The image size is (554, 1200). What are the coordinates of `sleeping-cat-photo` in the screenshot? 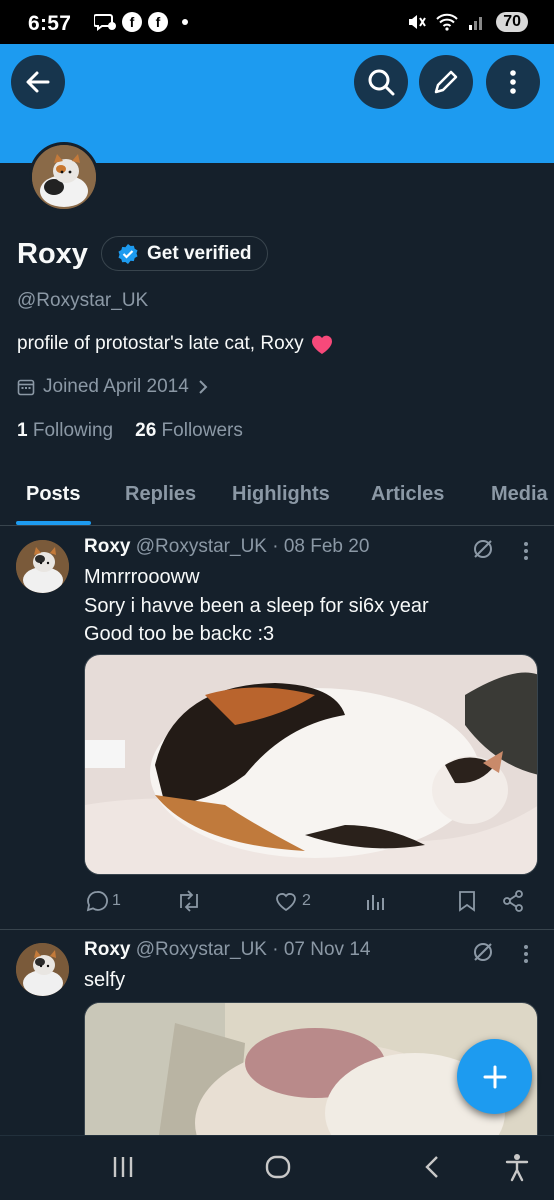 It's located at (311, 764).